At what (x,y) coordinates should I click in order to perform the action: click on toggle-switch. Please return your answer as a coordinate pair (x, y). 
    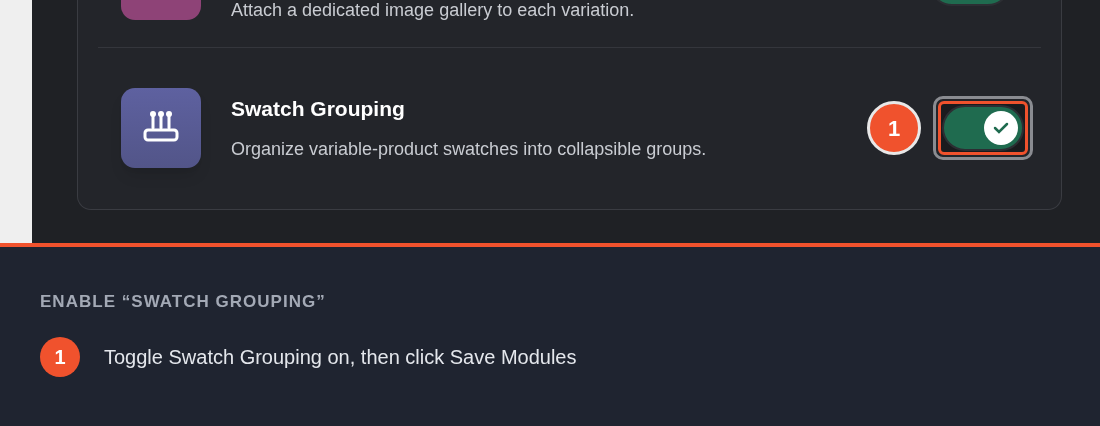
    Looking at the image, I should click on (983, 128).